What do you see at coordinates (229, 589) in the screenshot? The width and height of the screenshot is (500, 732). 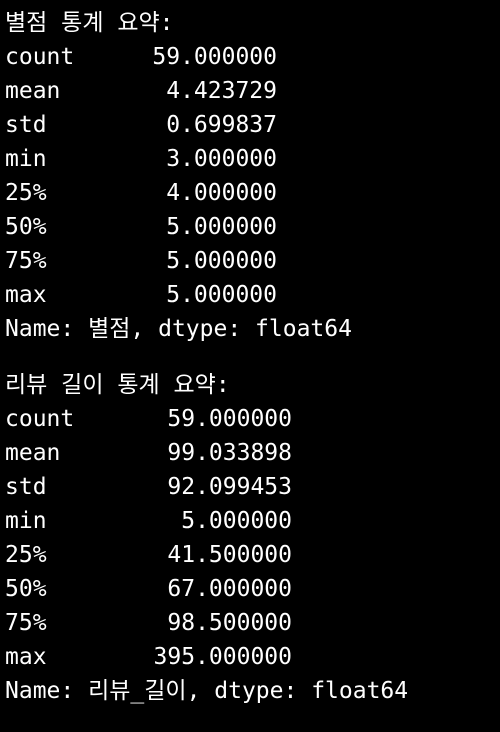 I see `stat-value: 67.000000` at bounding box center [229, 589].